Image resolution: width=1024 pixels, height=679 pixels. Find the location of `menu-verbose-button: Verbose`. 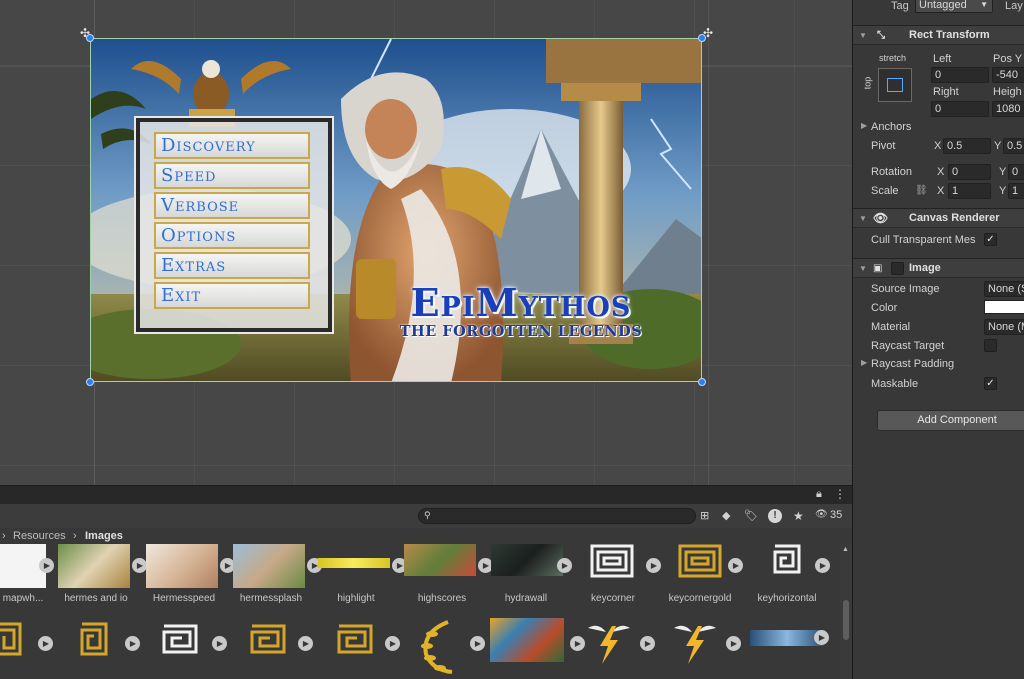

menu-verbose-button: Verbose is located at coordinates (232, 205).